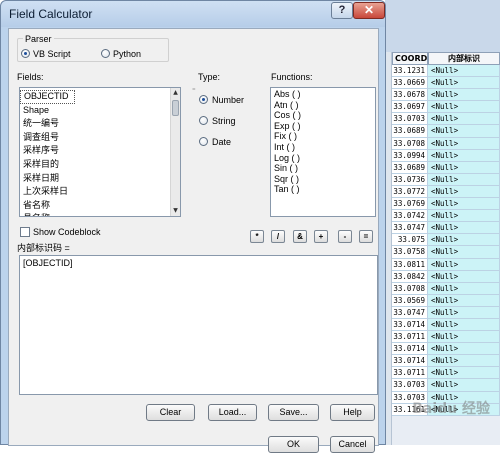  What do you see at coordinates (410, 95) in the screenshot?
I see `cell-coord: 33.0678` at bounding box center [410, 95].